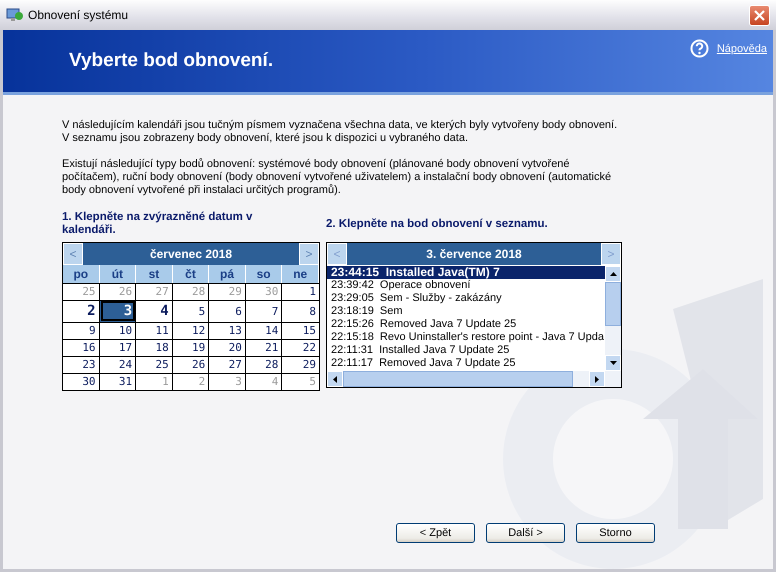 This screenshot has height=572, width=776. What do you see at coordinates (81, 347) in the screenshot?
I see `calendar-day: 16` at bounding box center [81, 347].